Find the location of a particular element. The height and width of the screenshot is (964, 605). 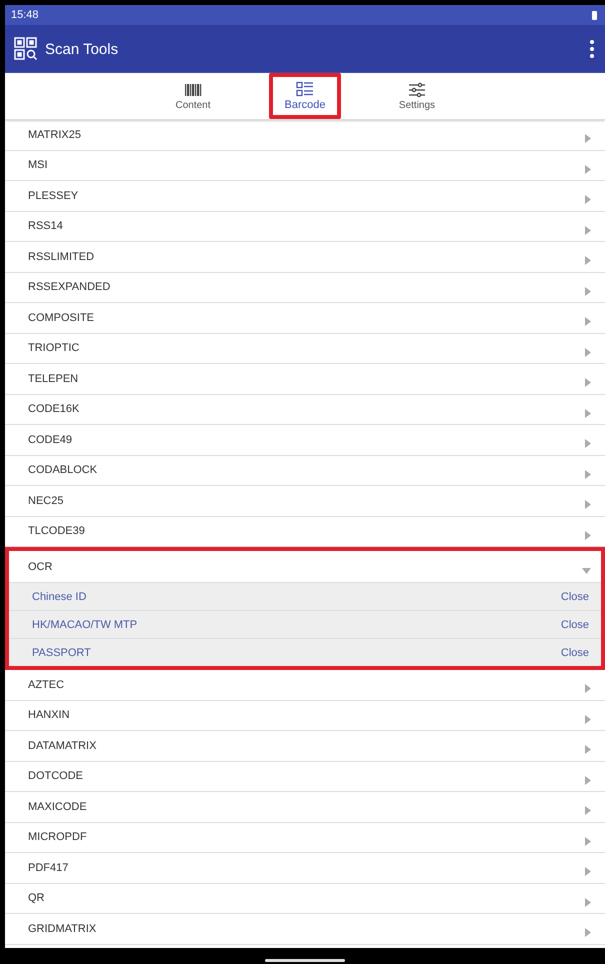

list-item: RSSEXPANDED is located at coordinates (305, 287).